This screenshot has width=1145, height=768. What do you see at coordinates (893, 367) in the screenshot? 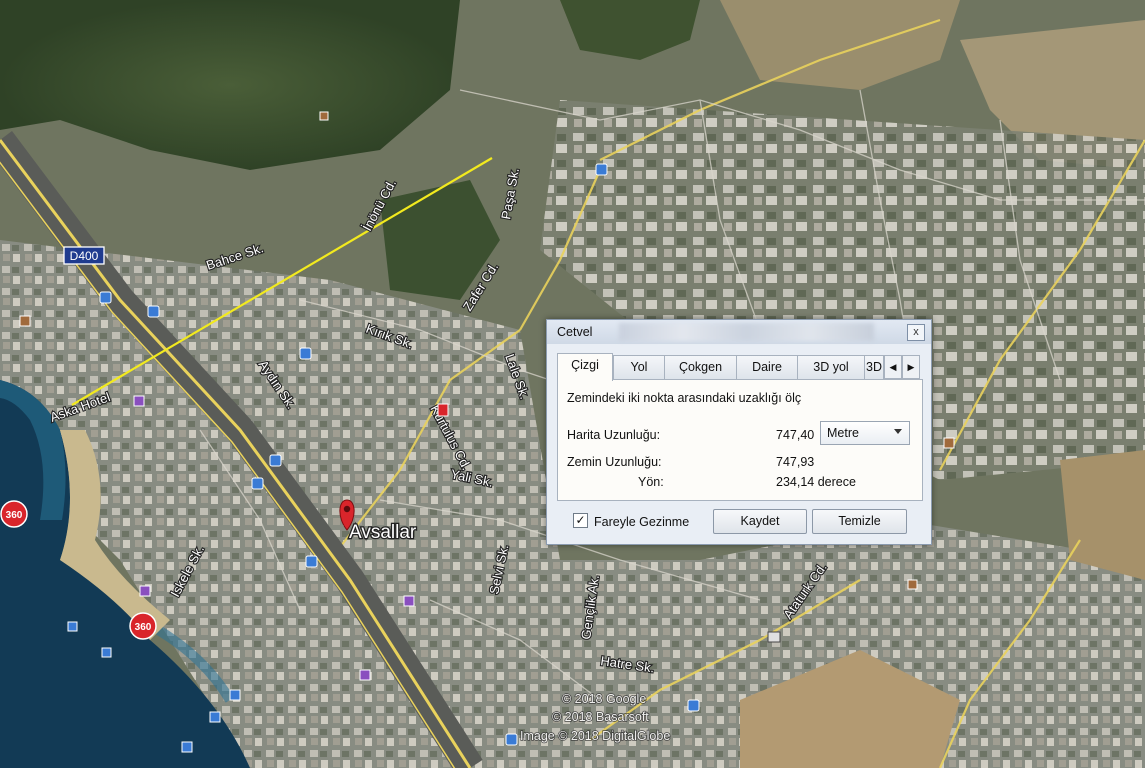
I see `tab-scroll-left-icon: ◀` at bounding box center [893, 367].